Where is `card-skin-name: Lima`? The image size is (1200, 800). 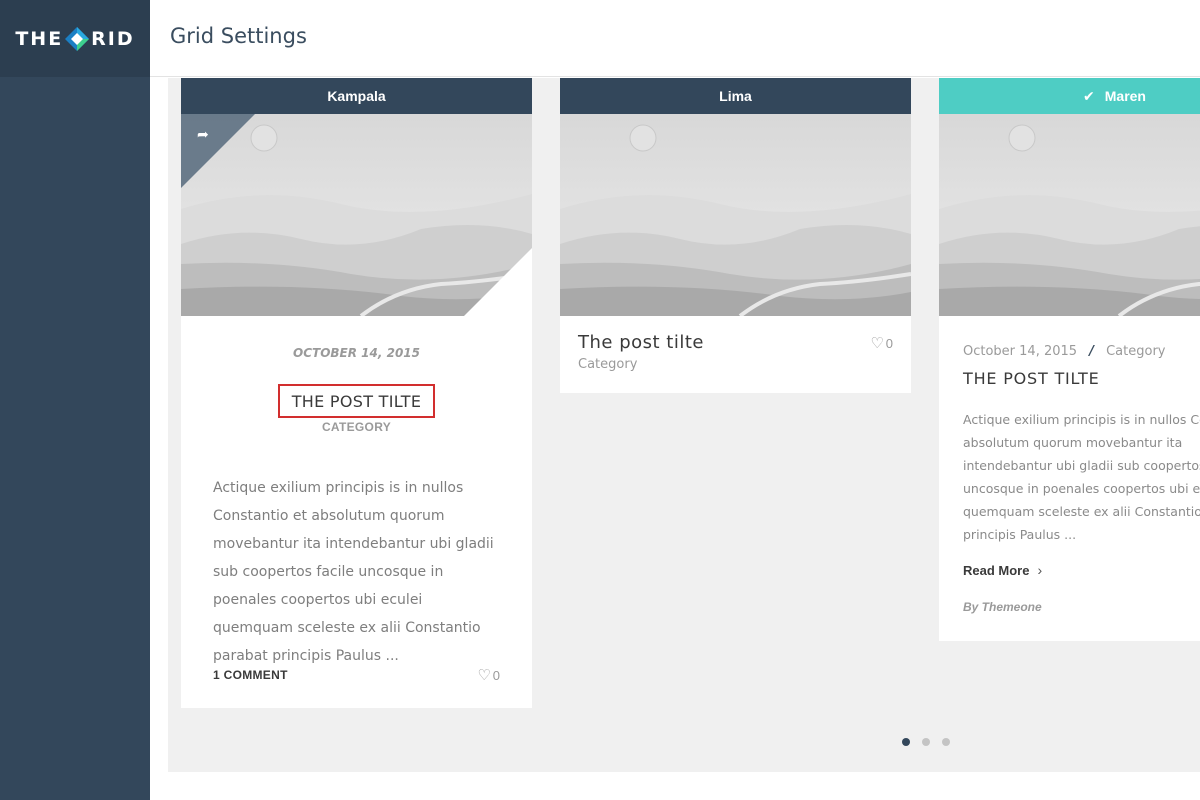
card-skin-name: Lima is located at coordinates (735, 96).